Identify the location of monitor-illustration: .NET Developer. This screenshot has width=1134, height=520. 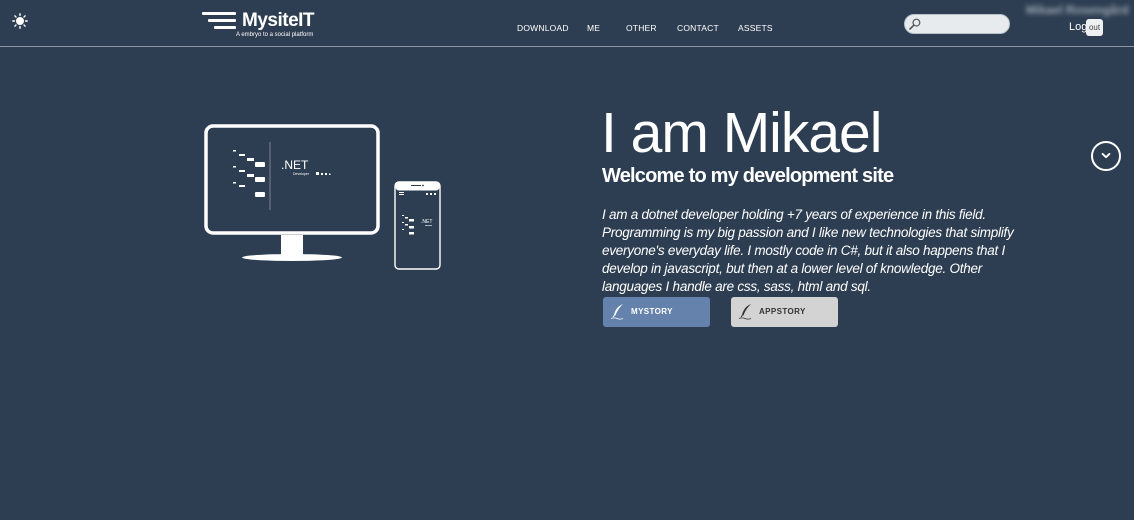
(292, 192).